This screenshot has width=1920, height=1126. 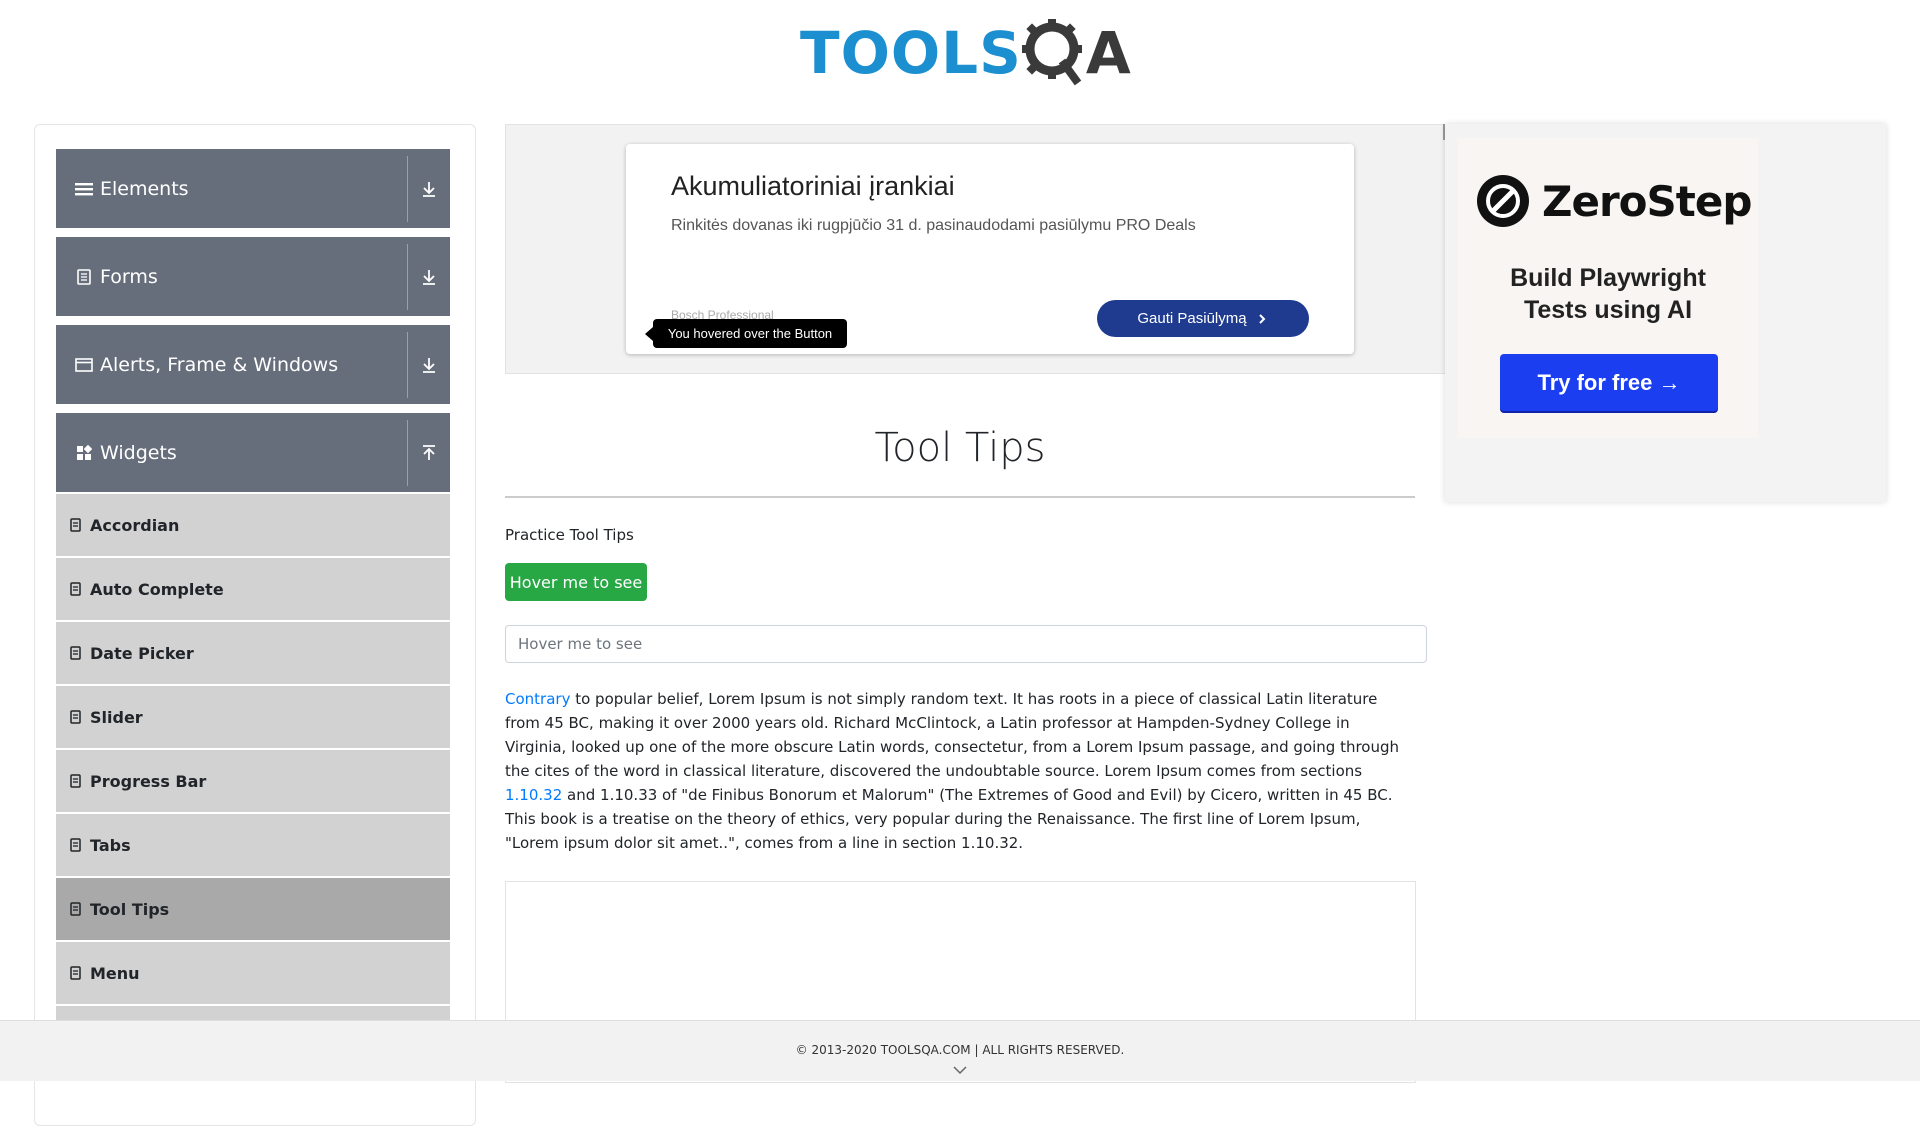 What do you see at coordinates (253, 590) in the screenshot?
I see `sidebar-item-auto-complete: Auto Complete` at bounding box center [253, 590].